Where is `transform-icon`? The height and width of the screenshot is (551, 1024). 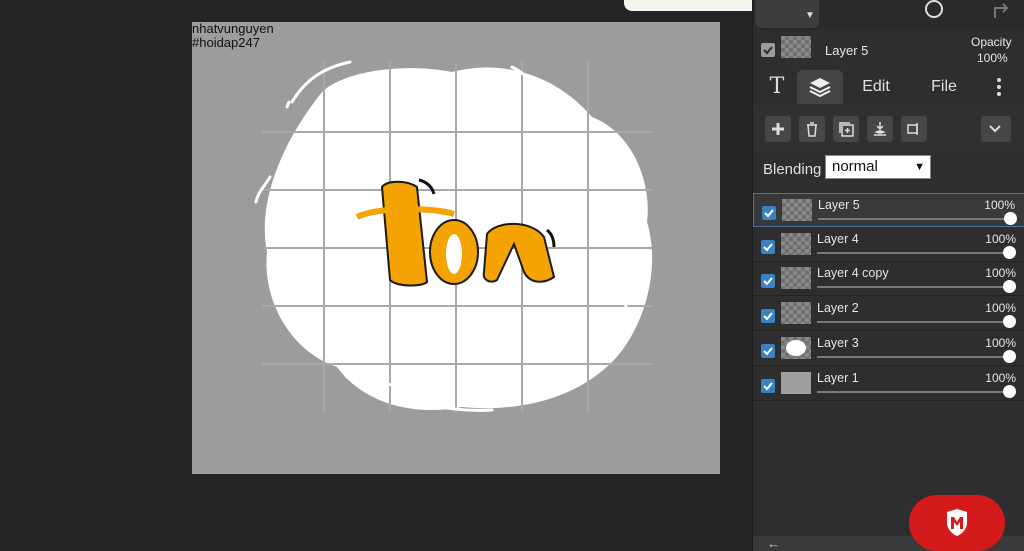
transform-icon is located at coordinates (912, 129).